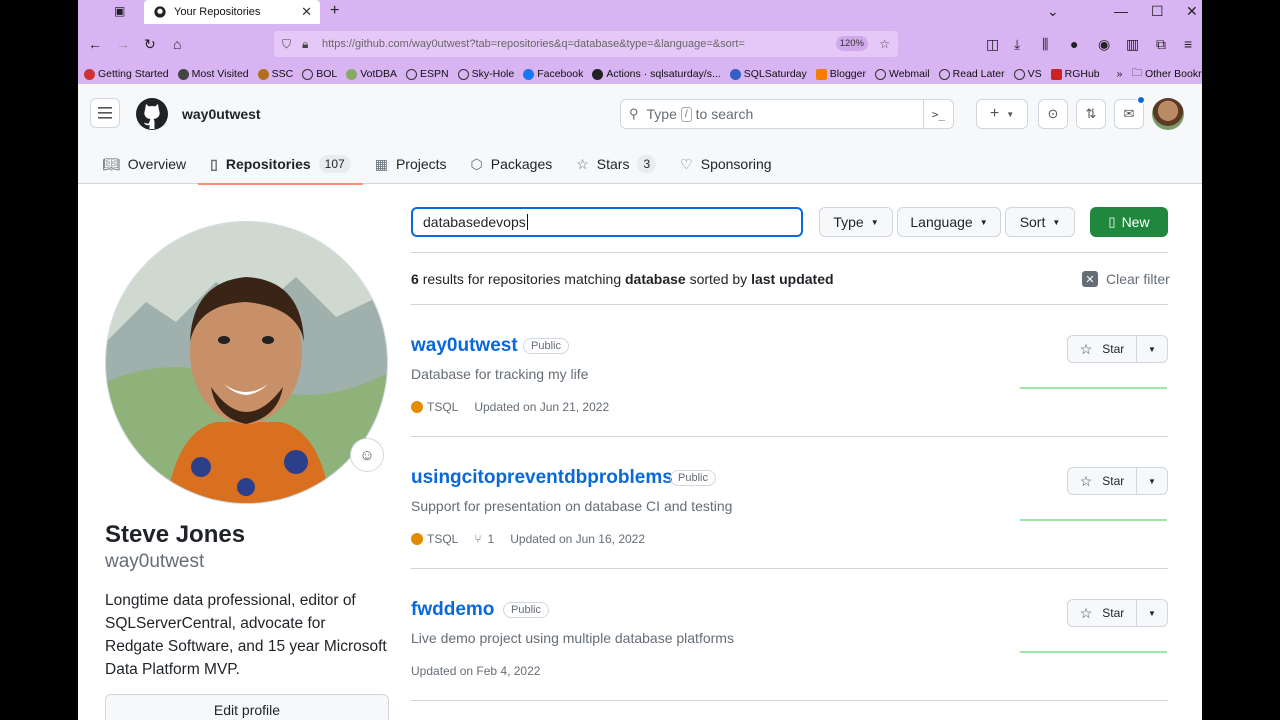 The image size is (1280, 720). Describe the element at coordinates (95, 44) in the screenshot. I see `back-icon: ←` at that location.